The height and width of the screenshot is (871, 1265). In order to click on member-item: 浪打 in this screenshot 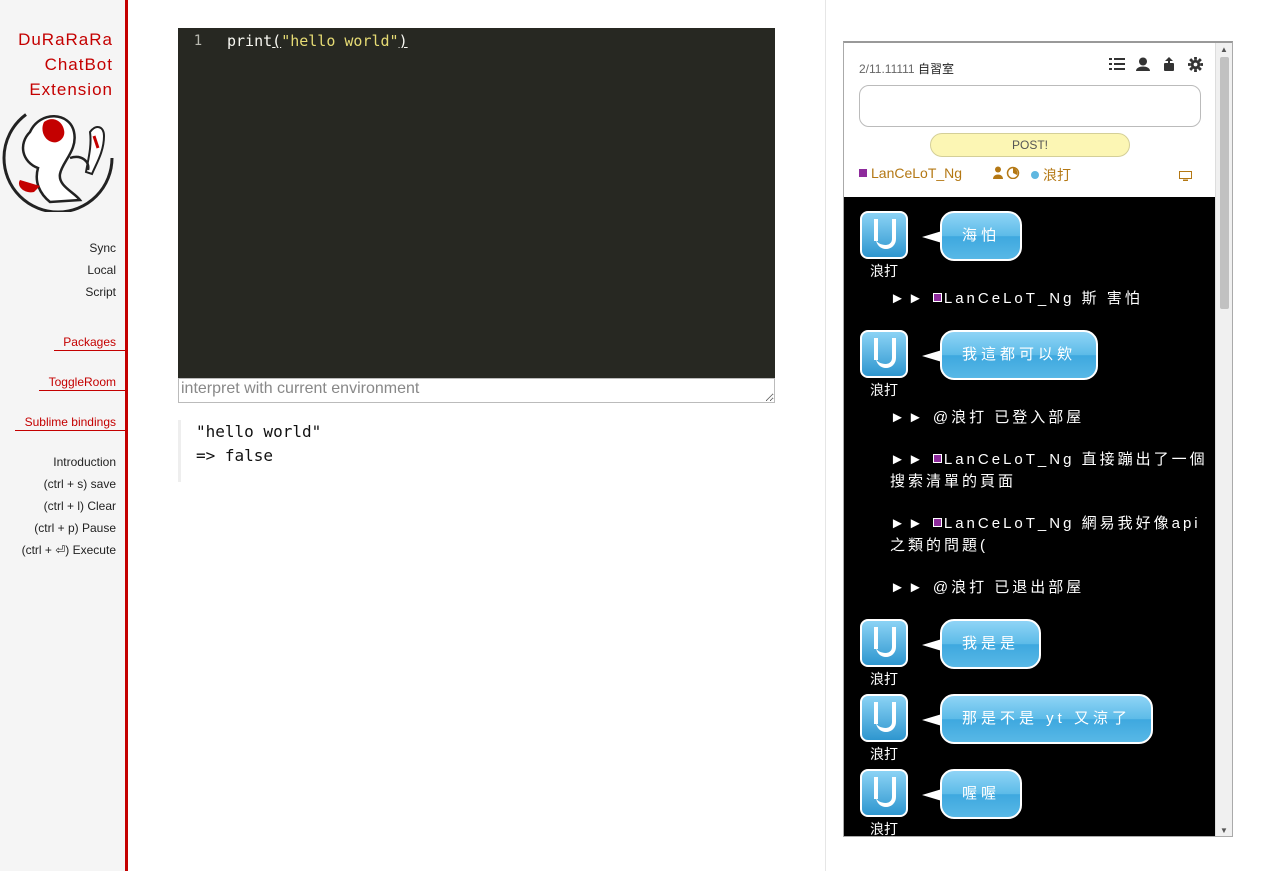, I will do `click(1051, 175)`.